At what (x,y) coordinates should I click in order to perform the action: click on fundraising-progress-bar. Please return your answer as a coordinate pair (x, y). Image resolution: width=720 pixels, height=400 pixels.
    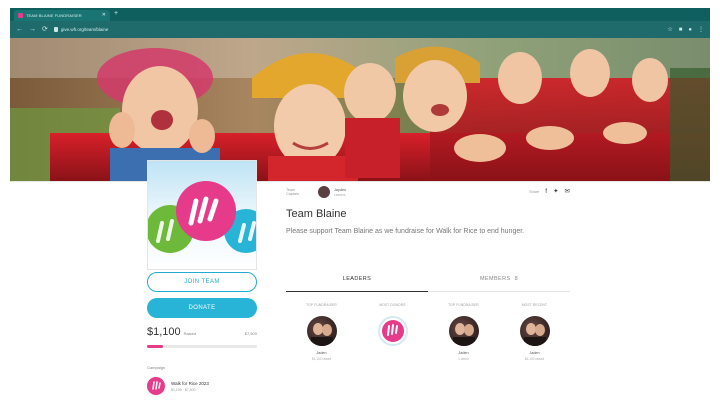
    Looking at the image, I should click on (202, 346).